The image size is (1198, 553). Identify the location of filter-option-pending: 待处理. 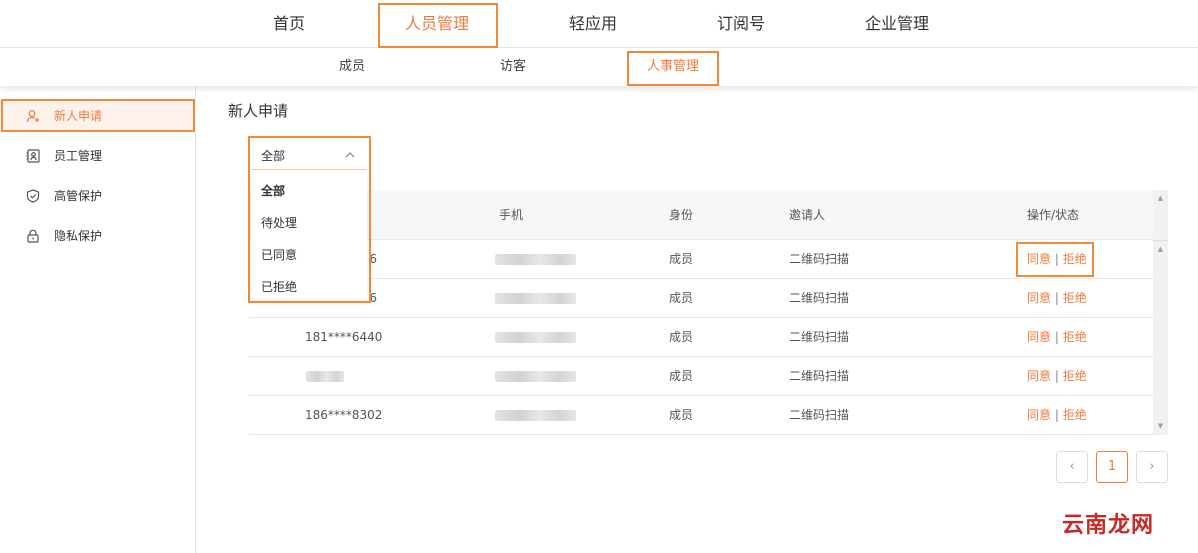
(309, 223).